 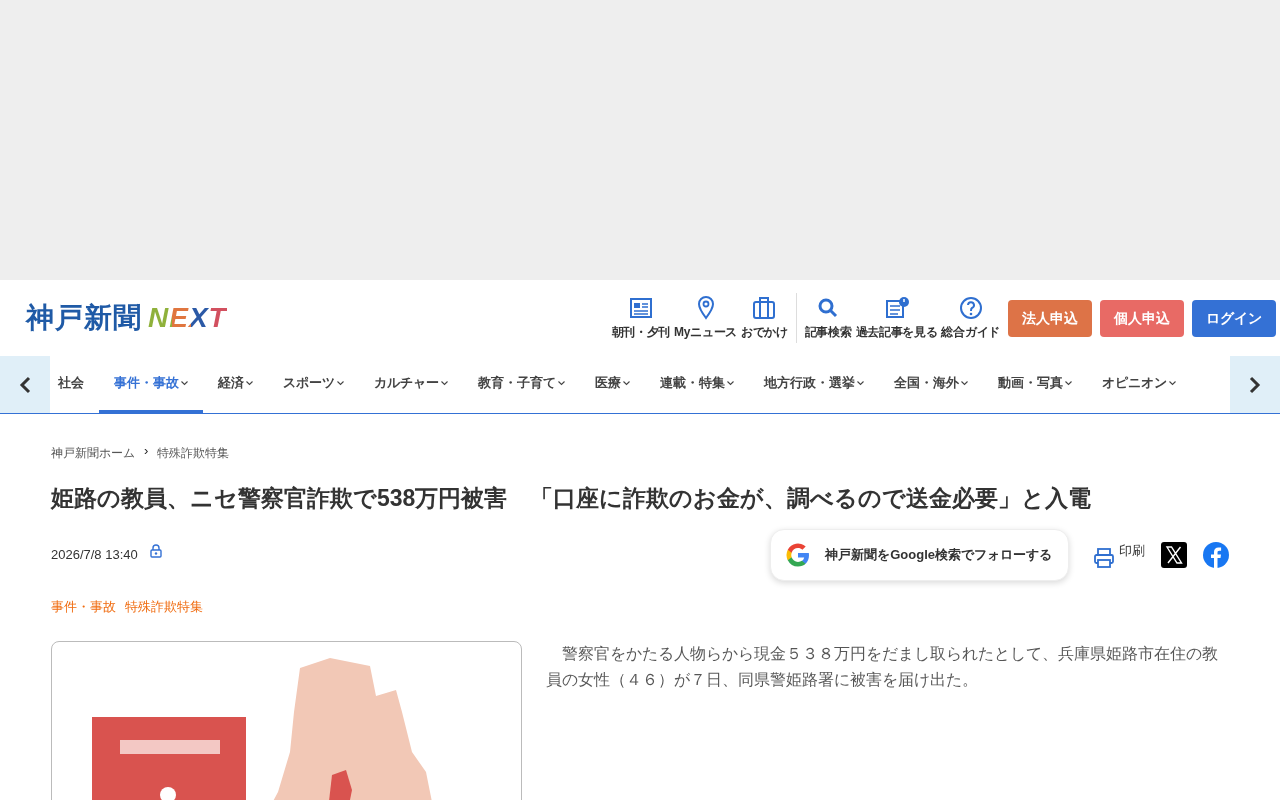 I want to click on toolbar-button: 記事検索, so click(x=828, y=318).